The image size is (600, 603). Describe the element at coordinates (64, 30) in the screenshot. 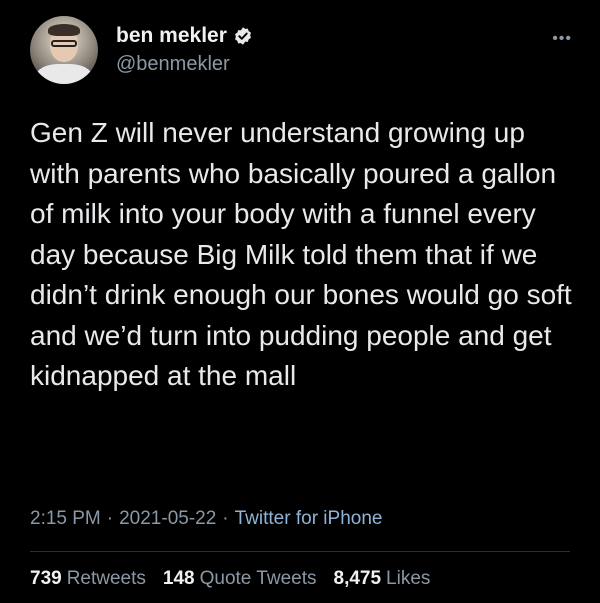

I see `avatar-hair` at that location.